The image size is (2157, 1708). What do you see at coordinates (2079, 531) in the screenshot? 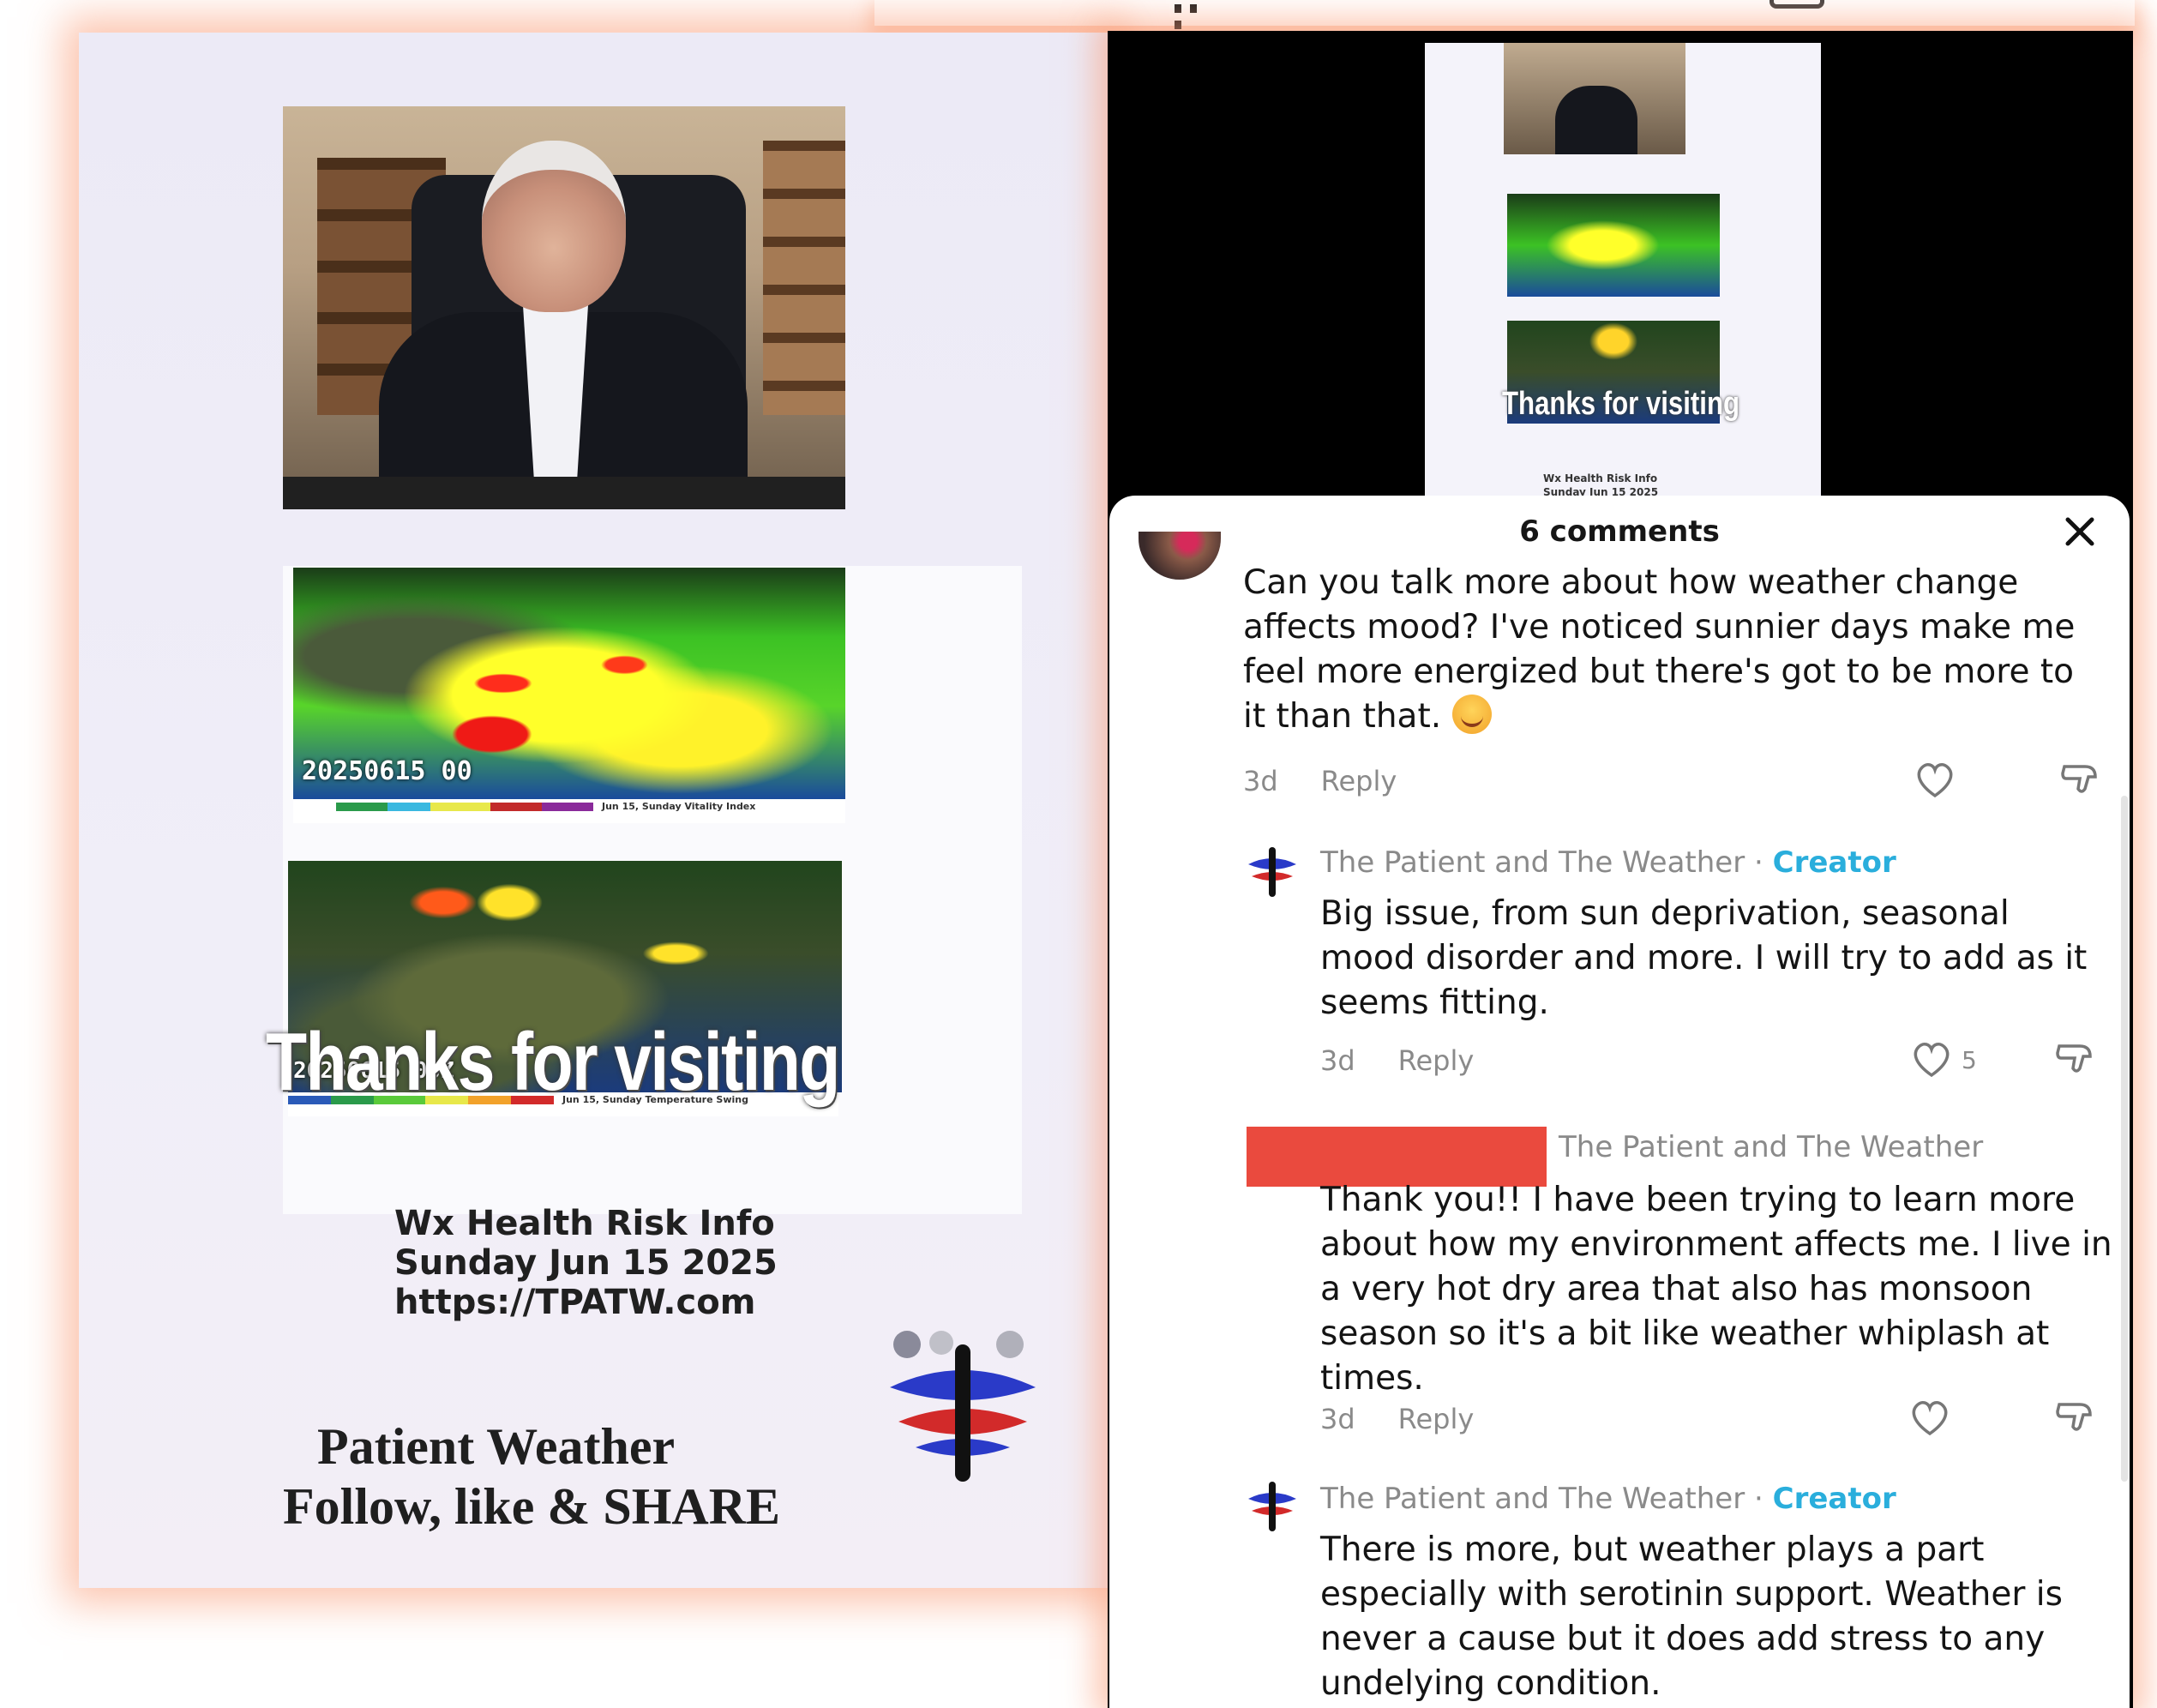
I see `close-icon` at bounding box center [2079, 531].